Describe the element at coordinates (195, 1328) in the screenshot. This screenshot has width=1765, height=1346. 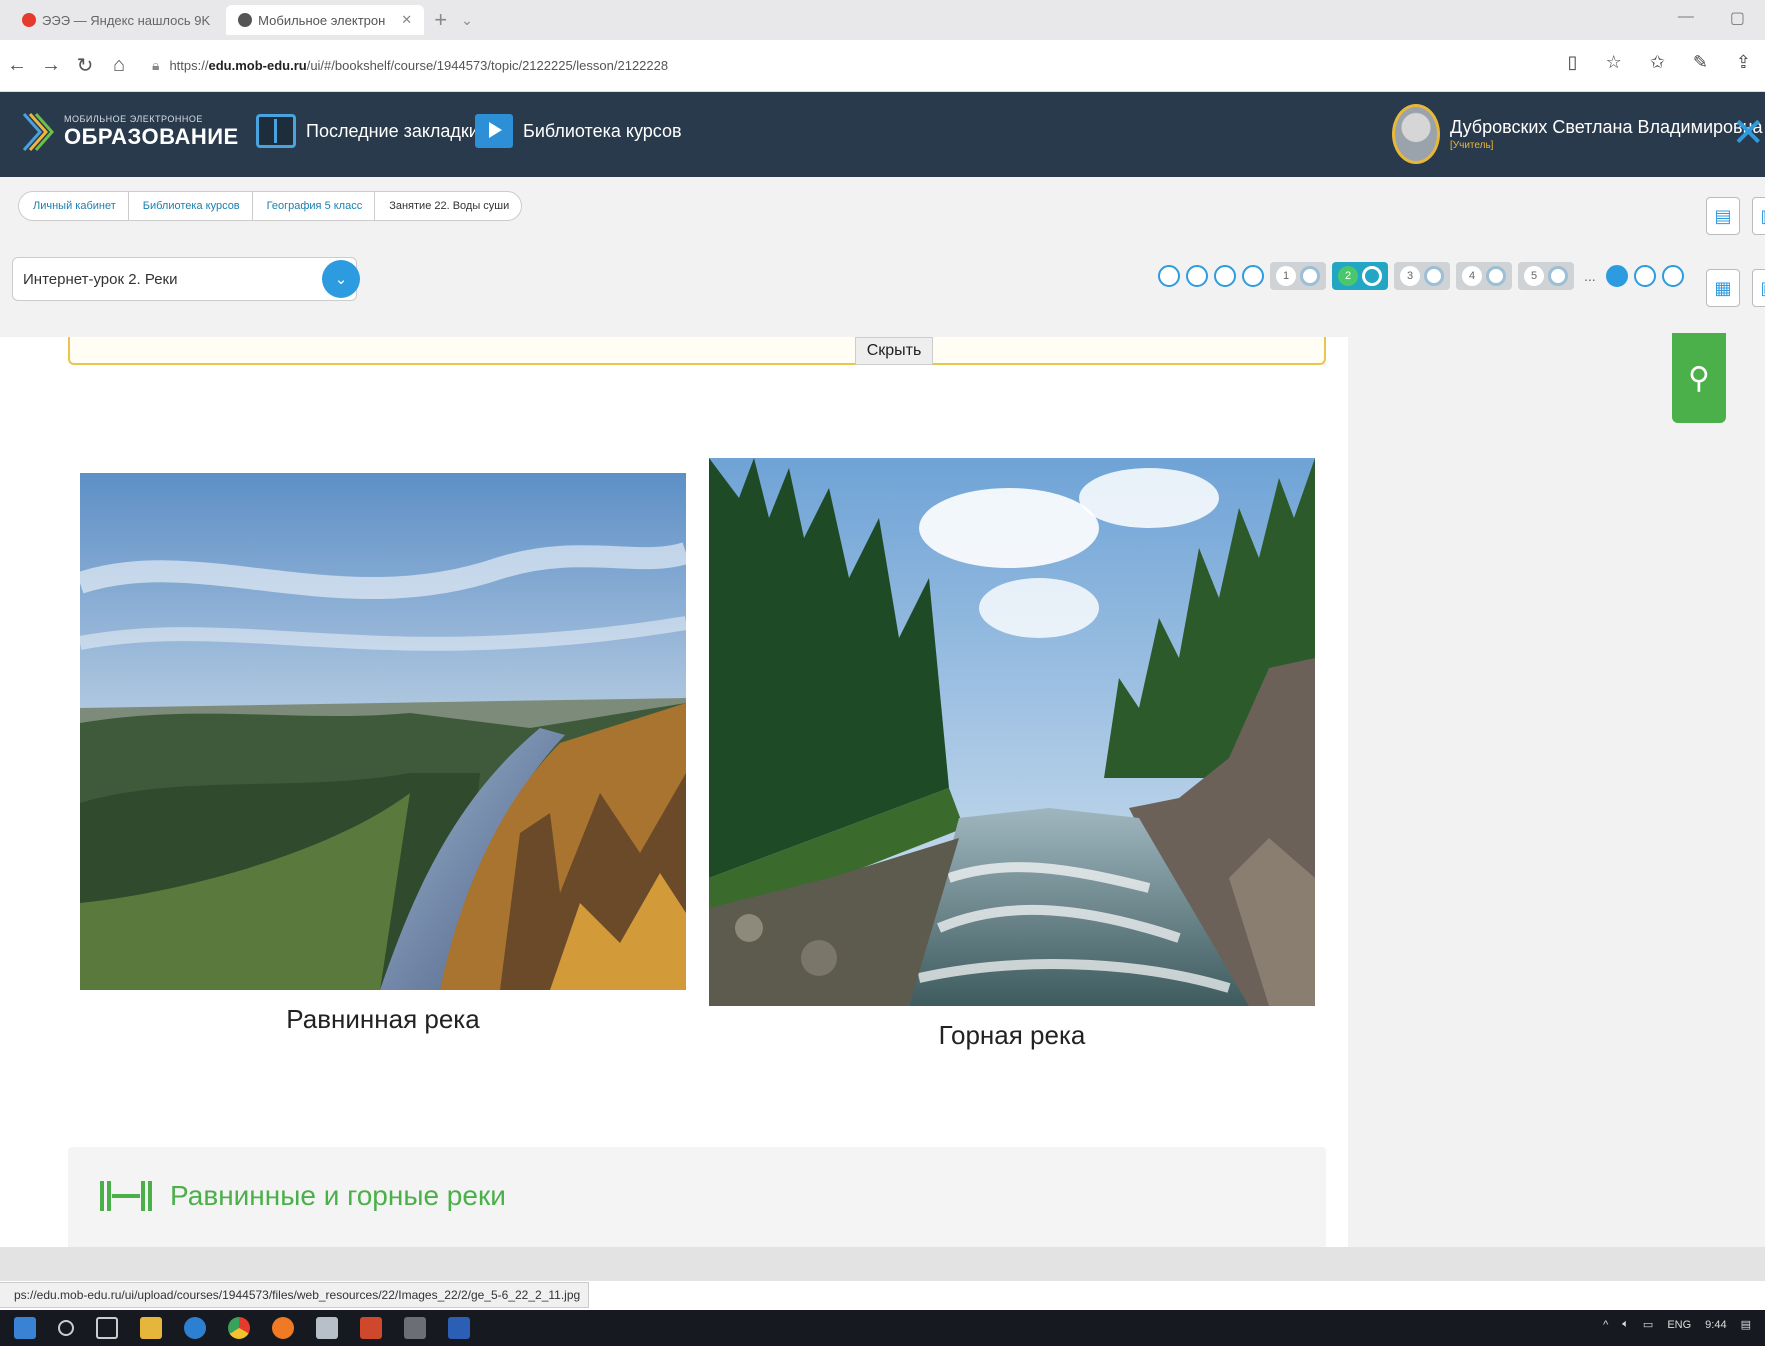
I see `edge-browser-icon` at that location.